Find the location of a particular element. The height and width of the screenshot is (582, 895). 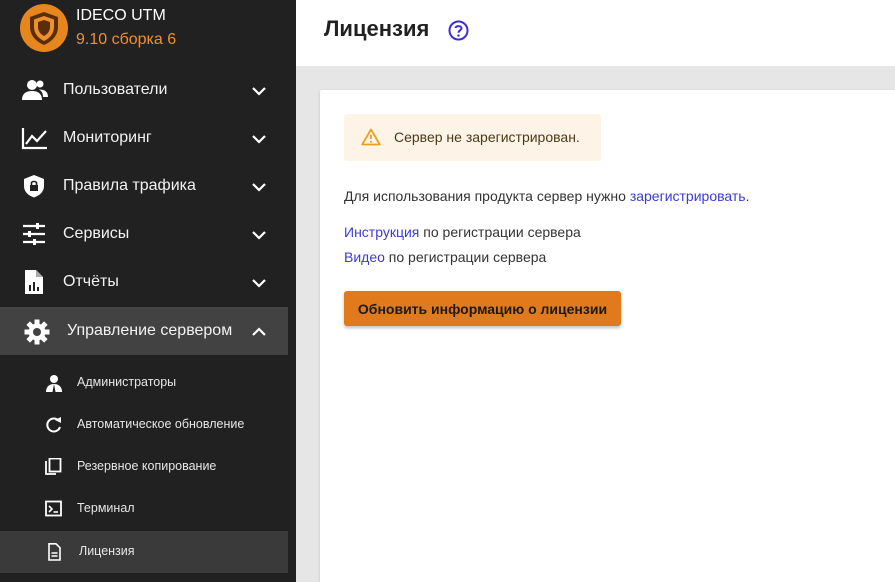

instruction-text: Инструкция по регистрации сервера is located at coordinates (462, 232).